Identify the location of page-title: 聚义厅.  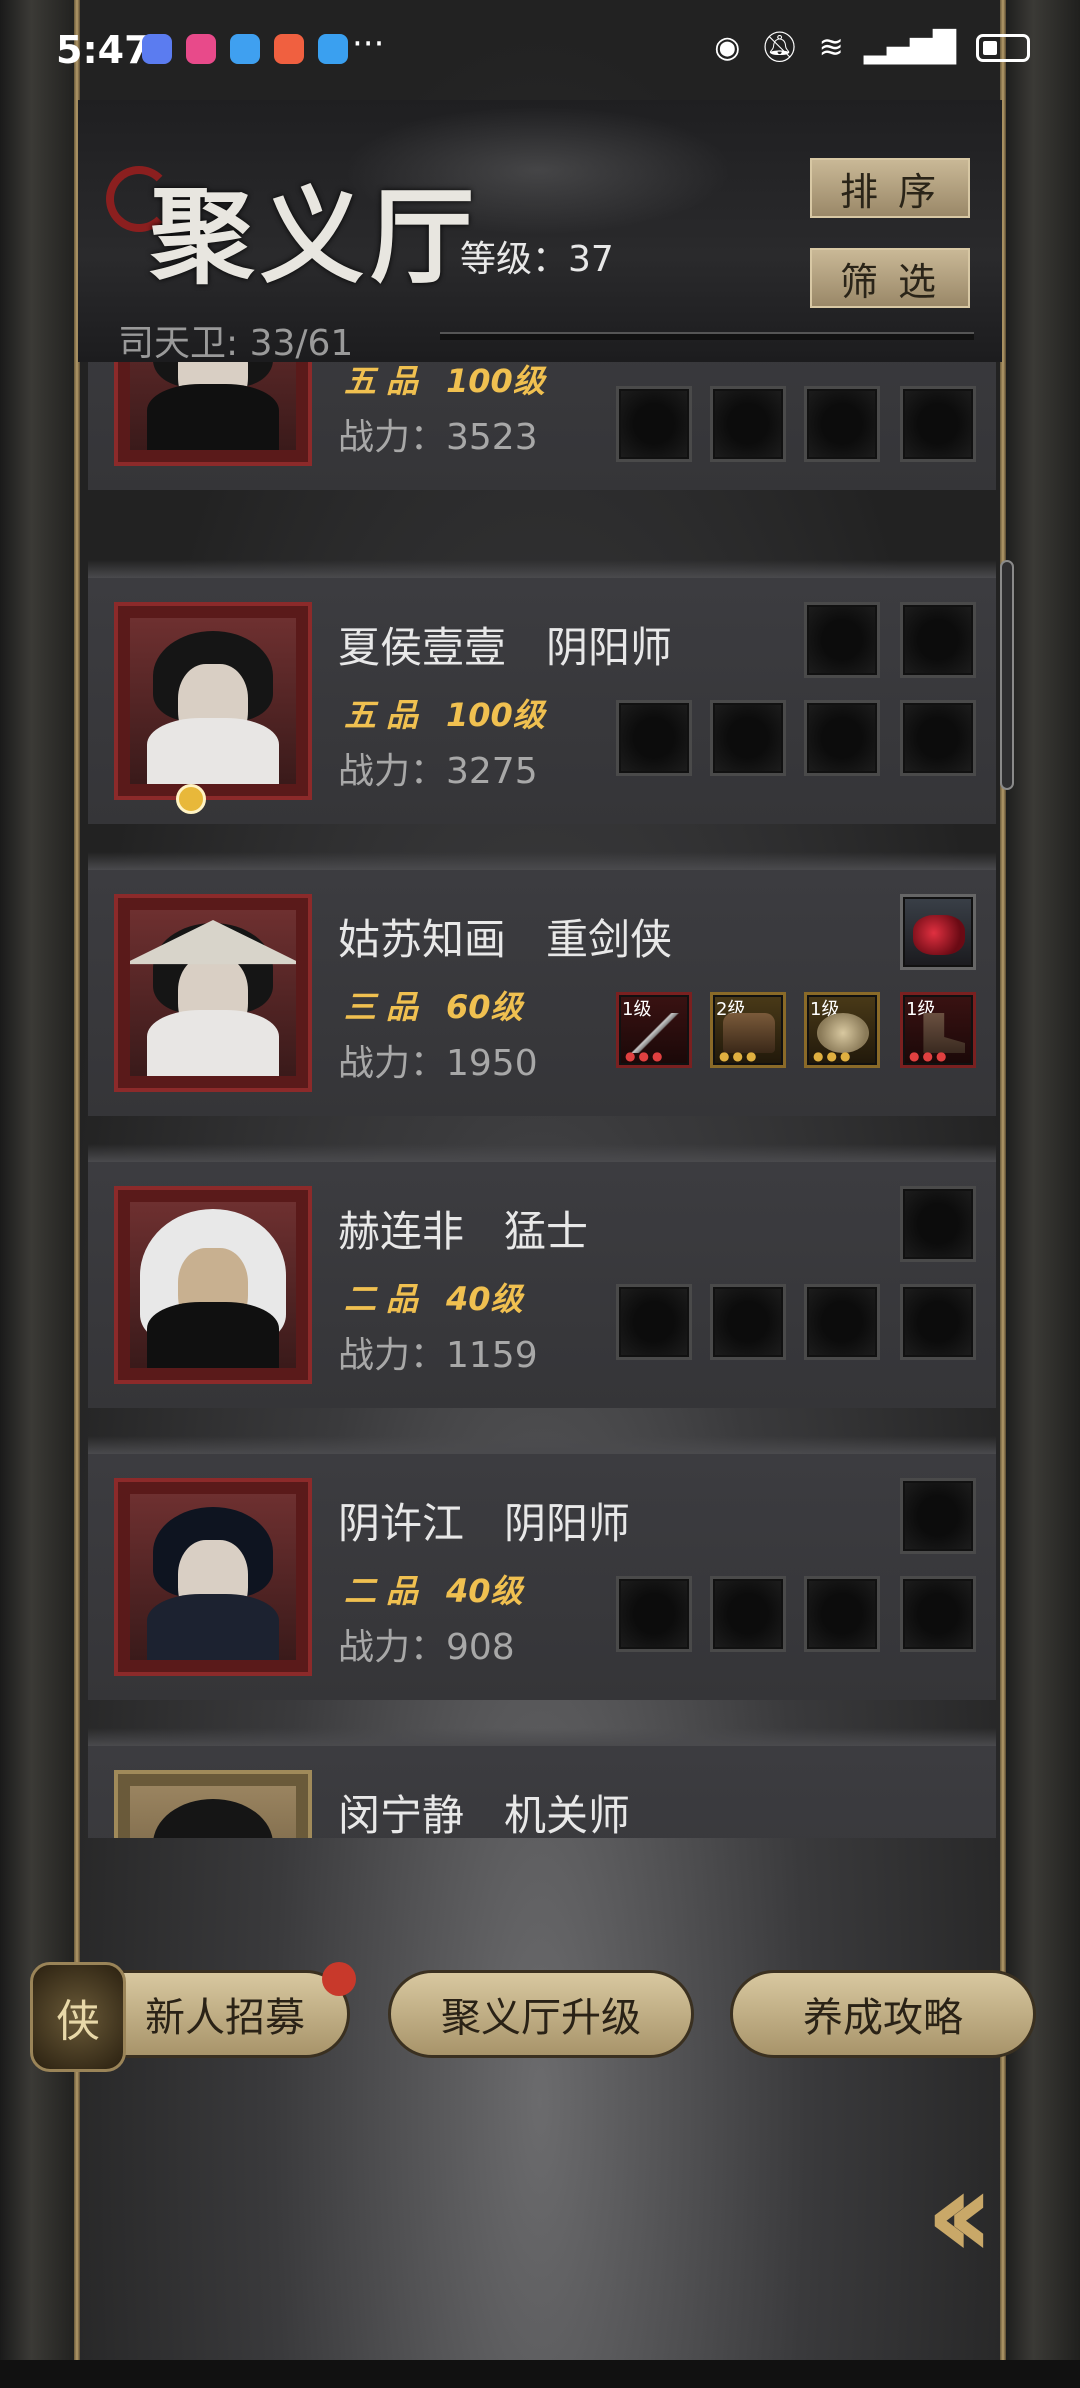
(315, 236).